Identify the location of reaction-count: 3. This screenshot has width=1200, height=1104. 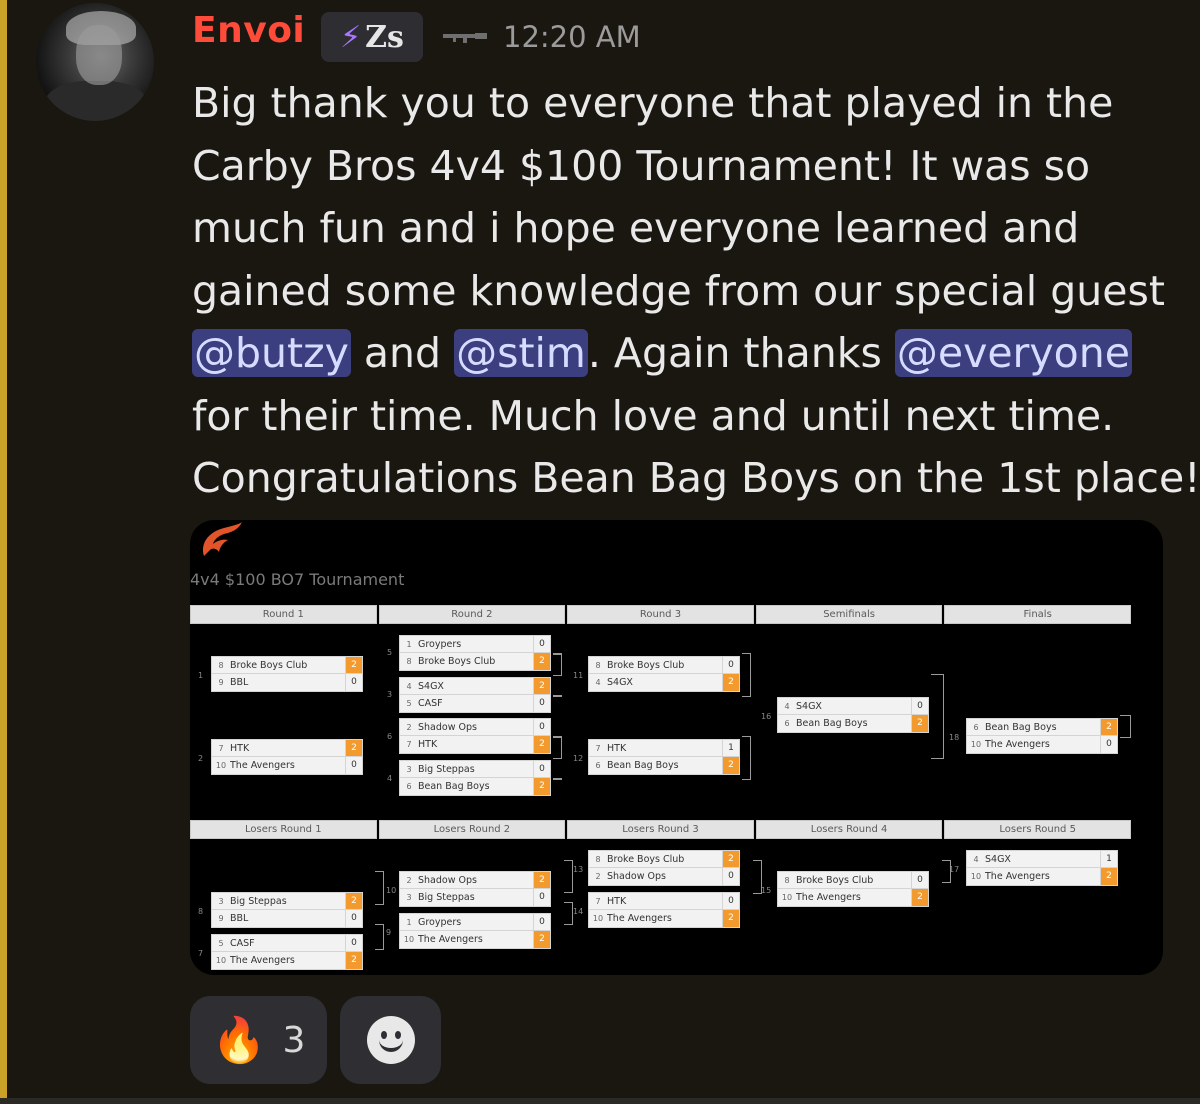
(294, 1040).